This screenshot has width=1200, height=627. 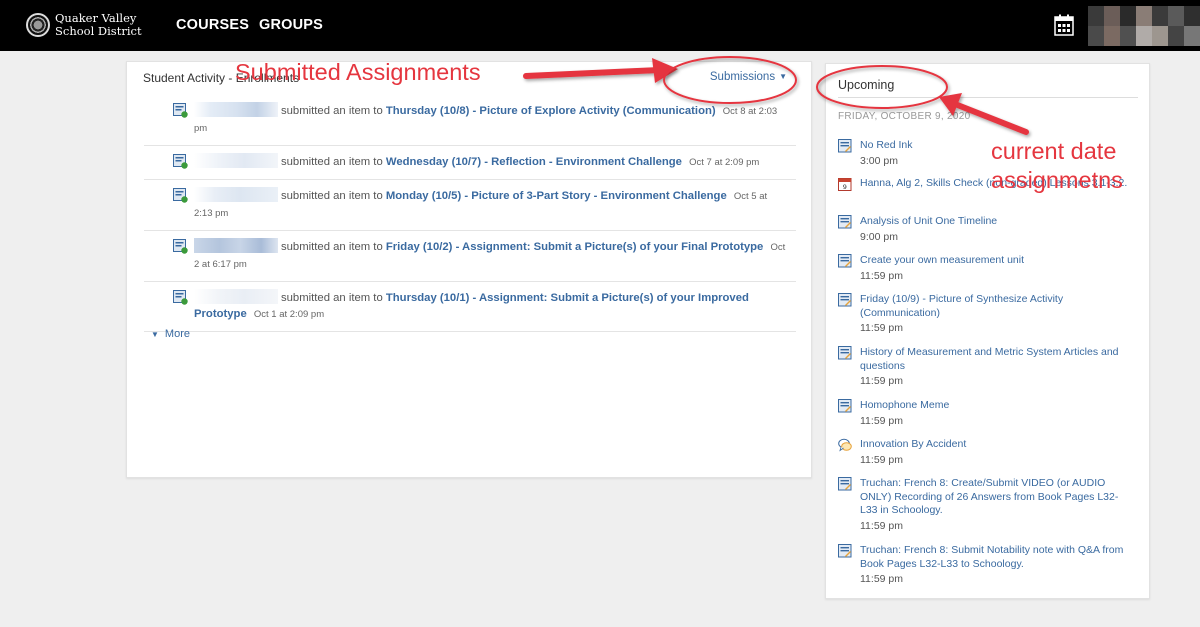 I want to click on annotation-line-1: current date, so click(x=1054, y=151).